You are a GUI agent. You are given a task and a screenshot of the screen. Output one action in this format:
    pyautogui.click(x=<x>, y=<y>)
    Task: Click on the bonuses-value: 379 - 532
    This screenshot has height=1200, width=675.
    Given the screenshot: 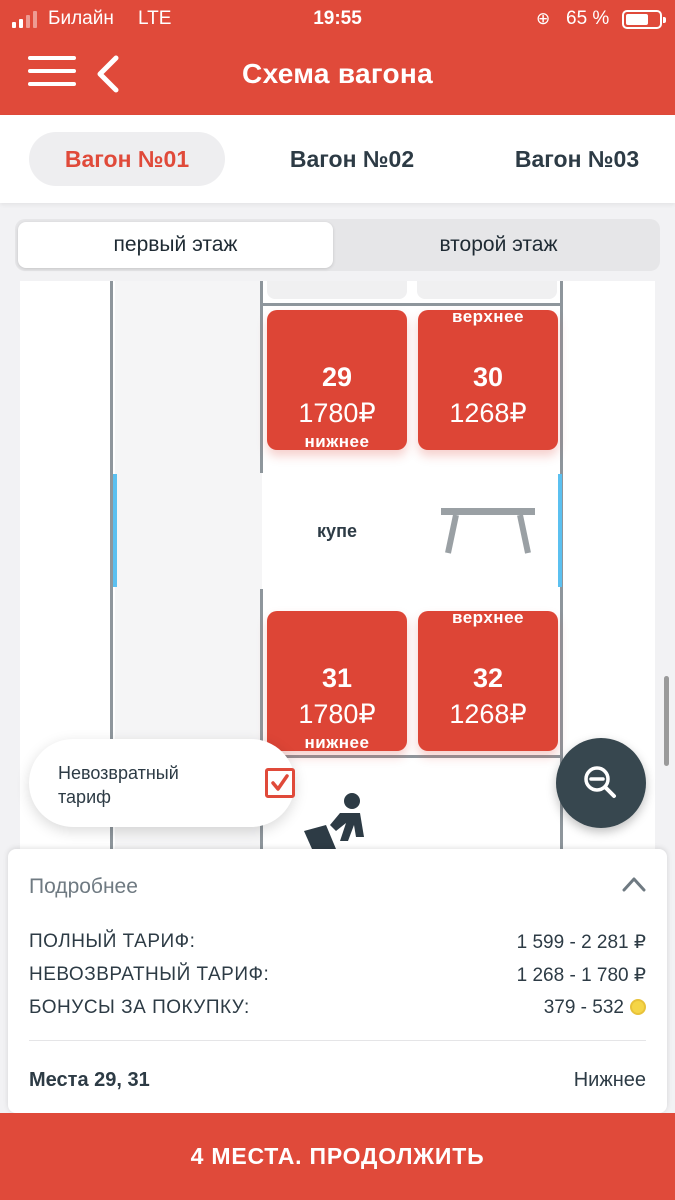 What is the action you would take?
    pyautogui.click(x=583, y=1007)
    